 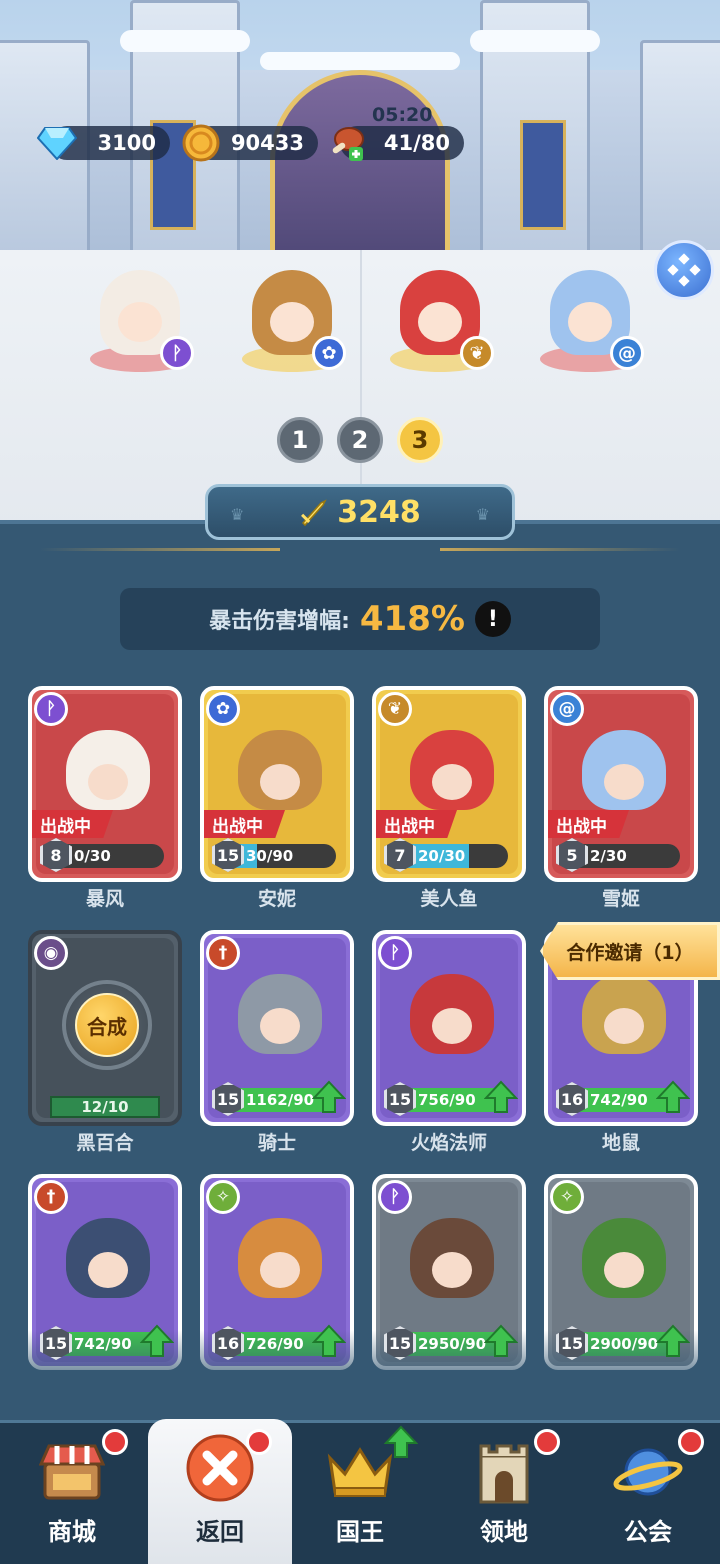 What do you see at coordinates (620, 1143) in the screenshot?
I see `hero-name: 地鼠` at bounding box center [620, 1143].